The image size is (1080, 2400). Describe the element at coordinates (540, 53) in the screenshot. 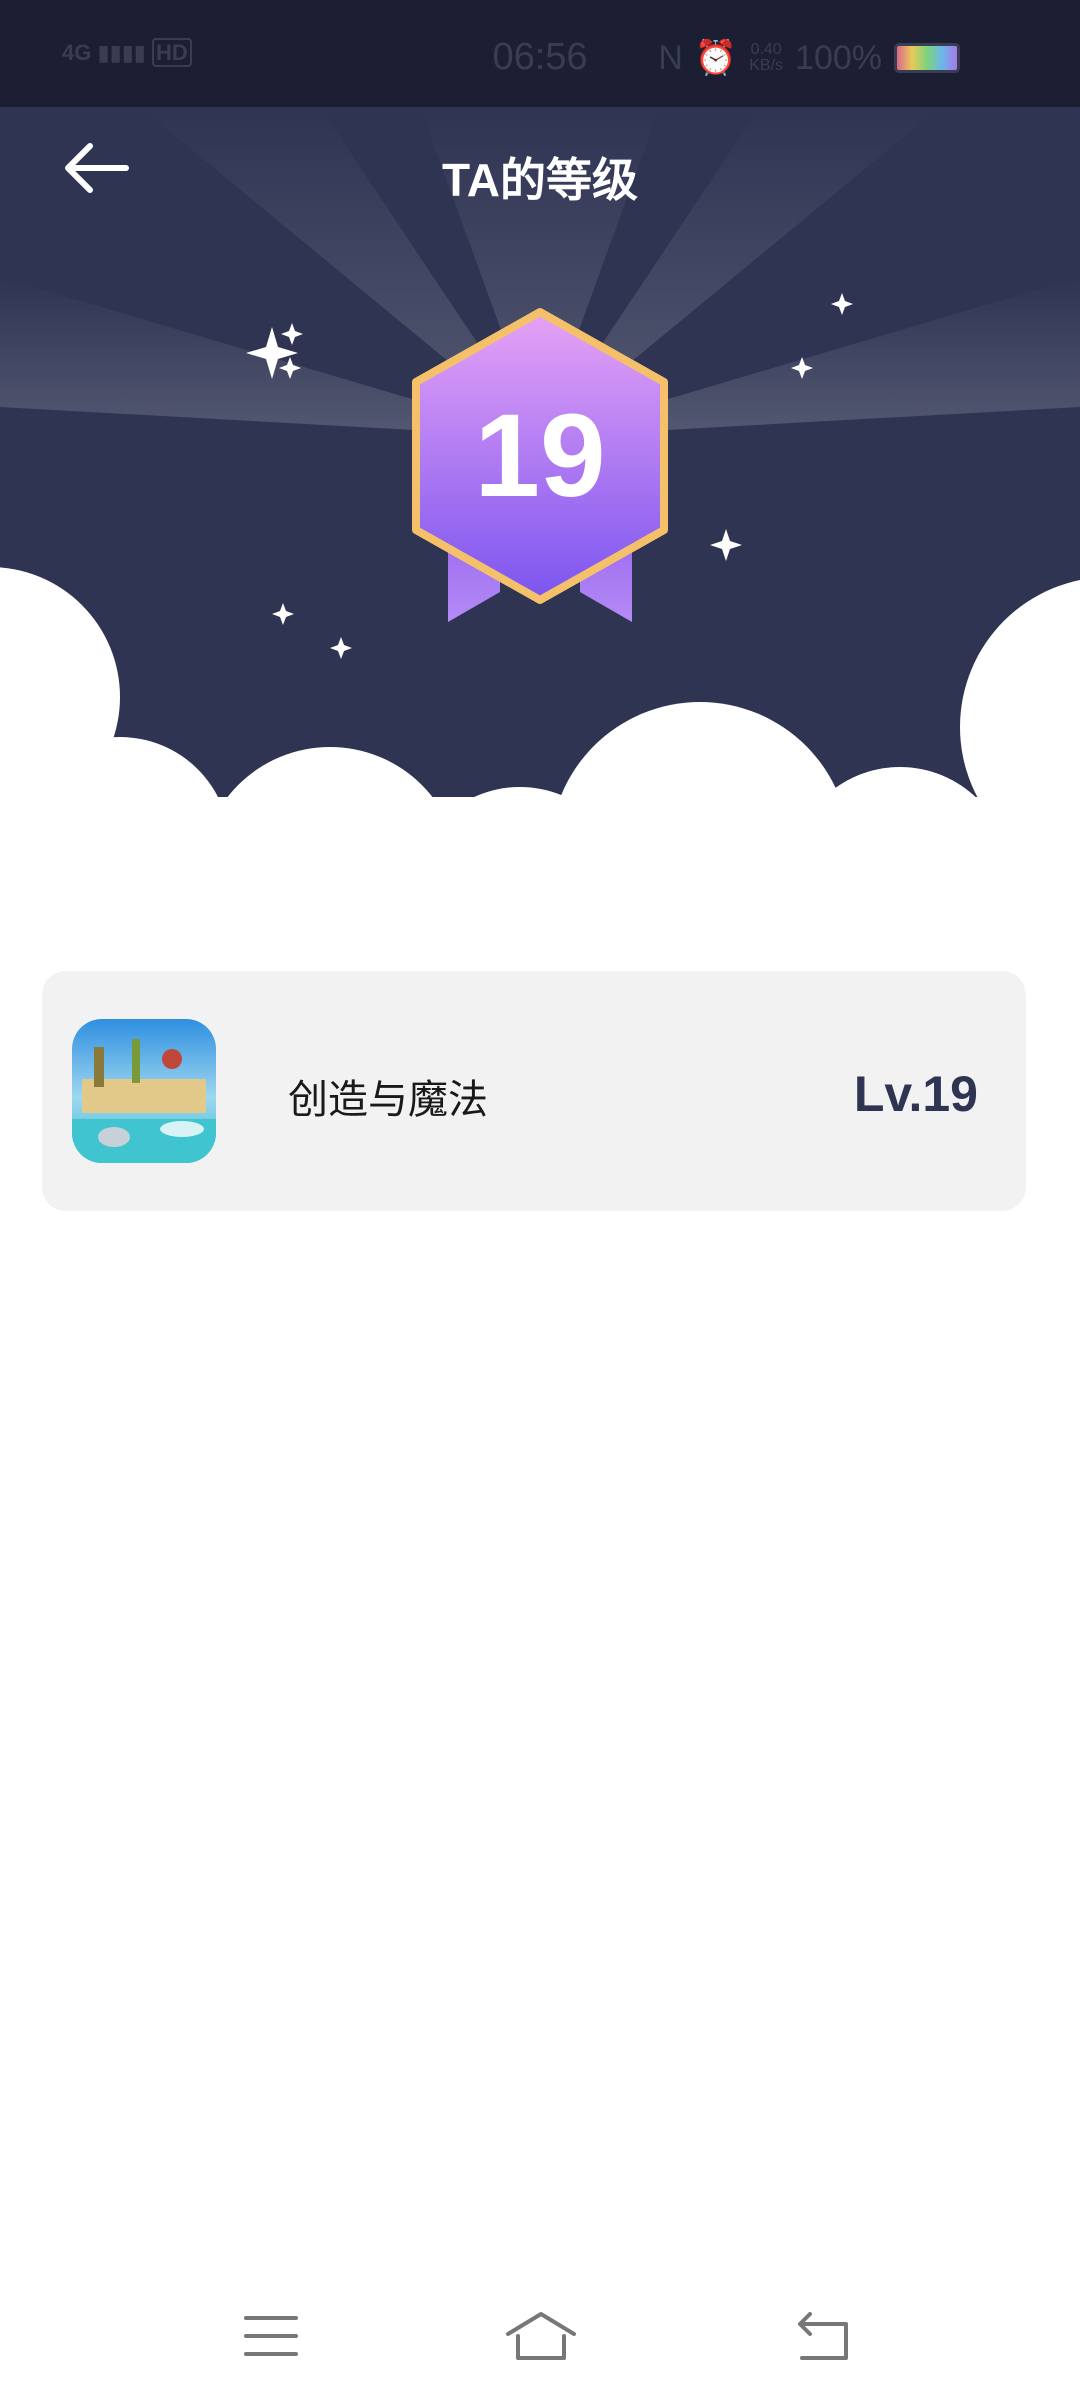

I see `status-bar: 4G ▮▮▮▮ HD 06:56 N ⏰ 0.40 KB/s 100%` at that location.